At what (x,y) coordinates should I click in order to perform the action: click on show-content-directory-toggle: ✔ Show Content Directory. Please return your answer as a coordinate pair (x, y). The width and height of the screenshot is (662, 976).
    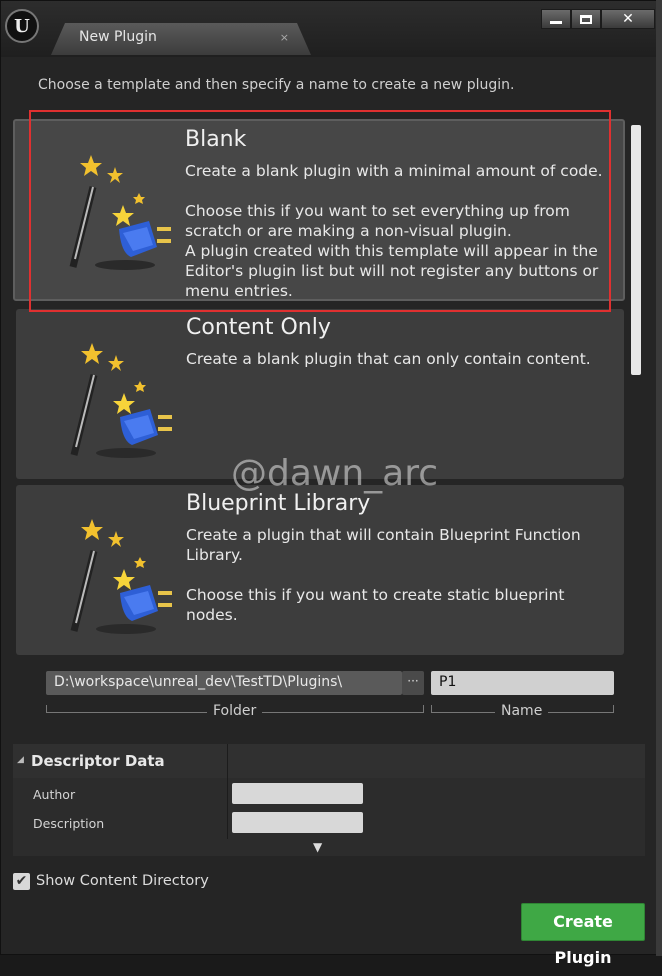
    Looking at the image, I should click on (111, 881).